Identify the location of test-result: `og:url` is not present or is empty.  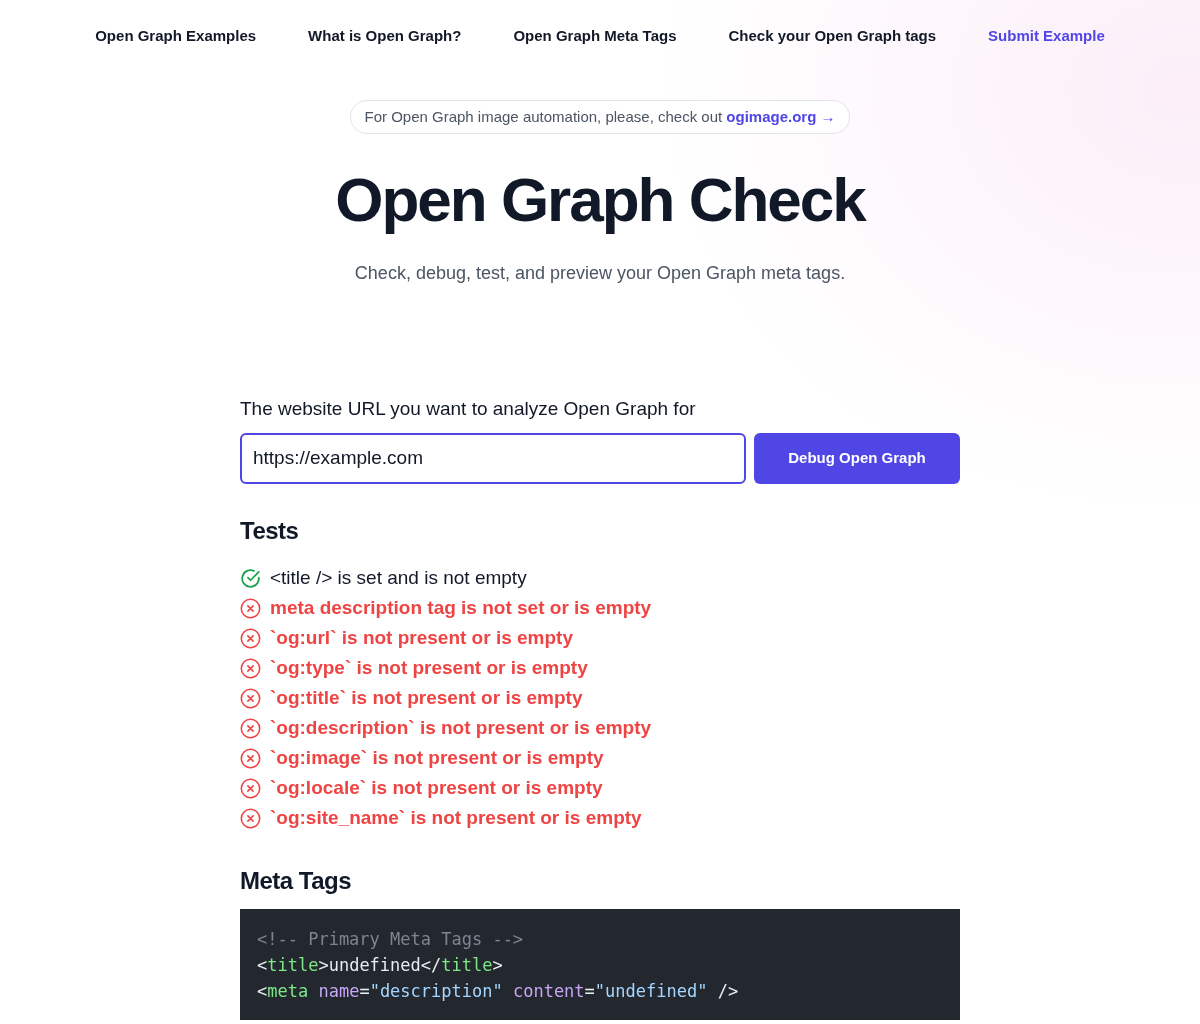
(421, 638).